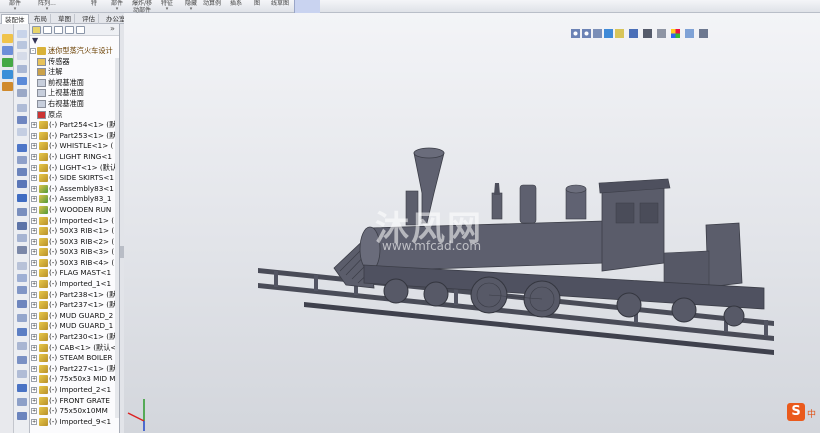 Image resolution: width=820 pixels, height=433 pixels. What do you see at coordinates (74, 83) in the screenshot?
I see `tree-item-folder: 前视基准面` at bounding box center [74, 83].